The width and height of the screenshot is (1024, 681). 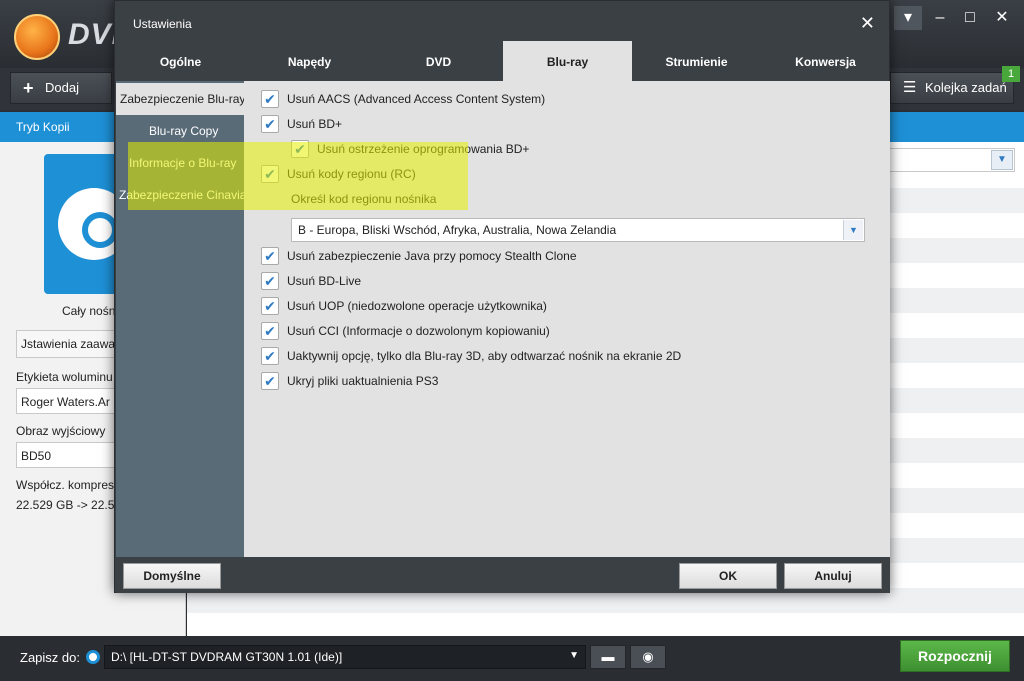 I want to click on app-close-icon: ✕, so click(x=1002, y=18).